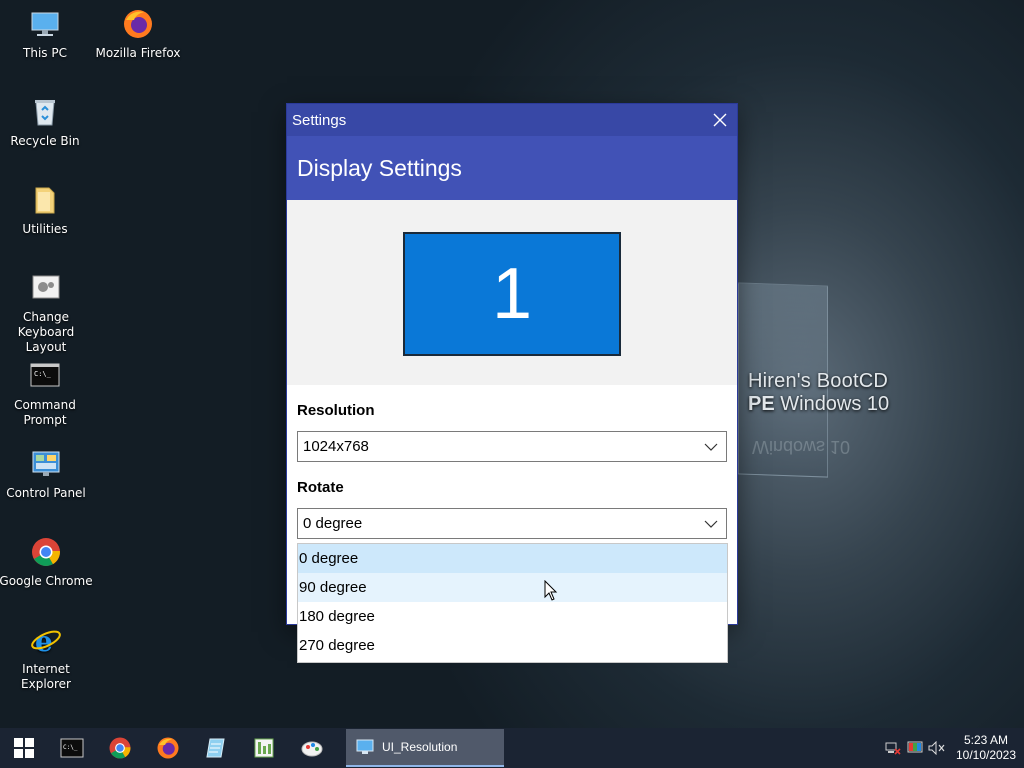  Describe the element at coordinates (512, 168) in the screenshot. I see `page-header: Display Settings` at that location.